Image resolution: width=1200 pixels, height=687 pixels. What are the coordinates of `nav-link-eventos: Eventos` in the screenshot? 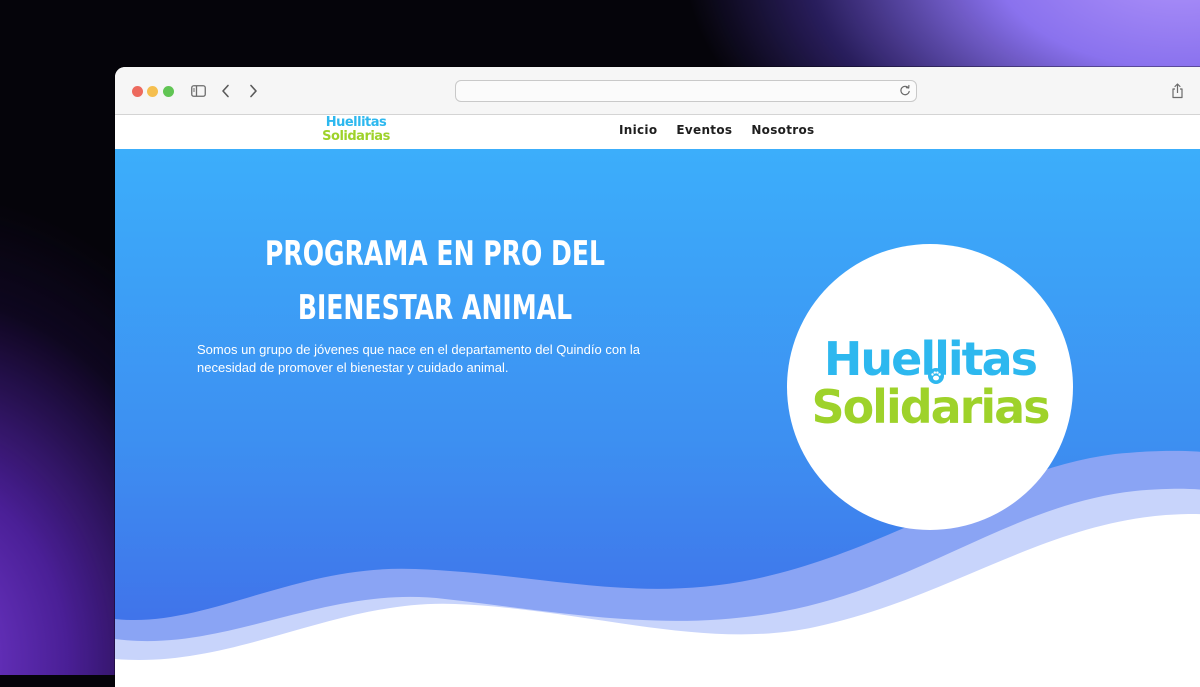 It's located at (704, 130).